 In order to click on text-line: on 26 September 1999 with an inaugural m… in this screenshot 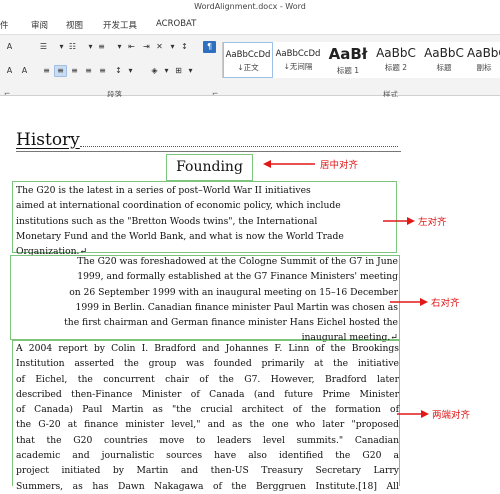, I will do `click(233, 292)`.